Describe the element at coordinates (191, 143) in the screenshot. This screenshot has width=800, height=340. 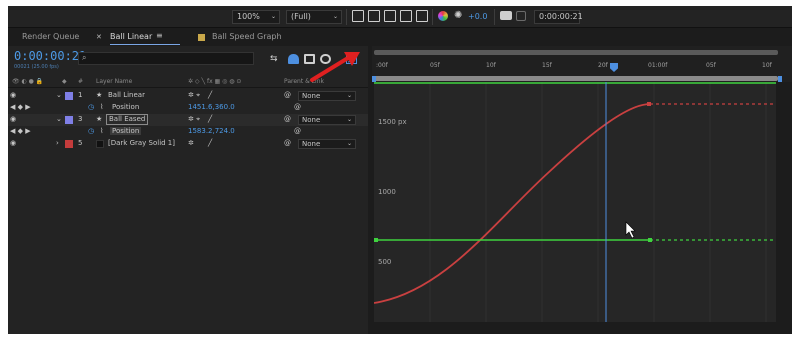
I see `shy-icon: ✲` at that location.